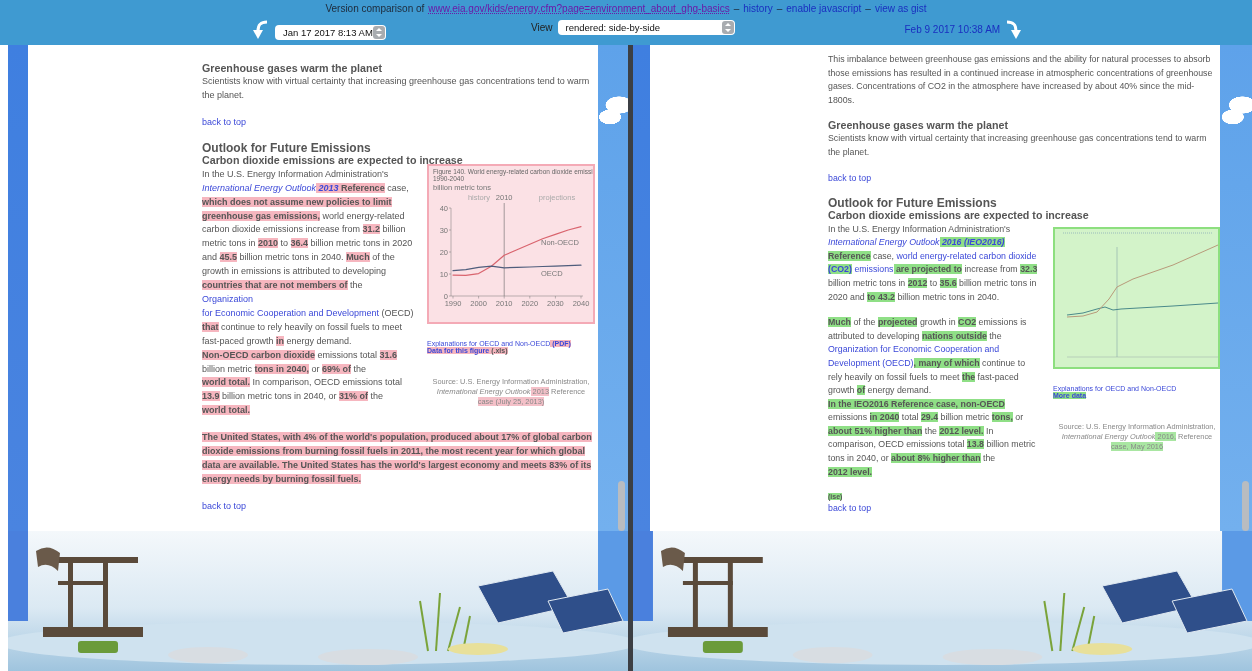  Describe the element at coordinates (291, 312) in the screenshot. I see `link: for Economic Cooperation and Development` at that location.